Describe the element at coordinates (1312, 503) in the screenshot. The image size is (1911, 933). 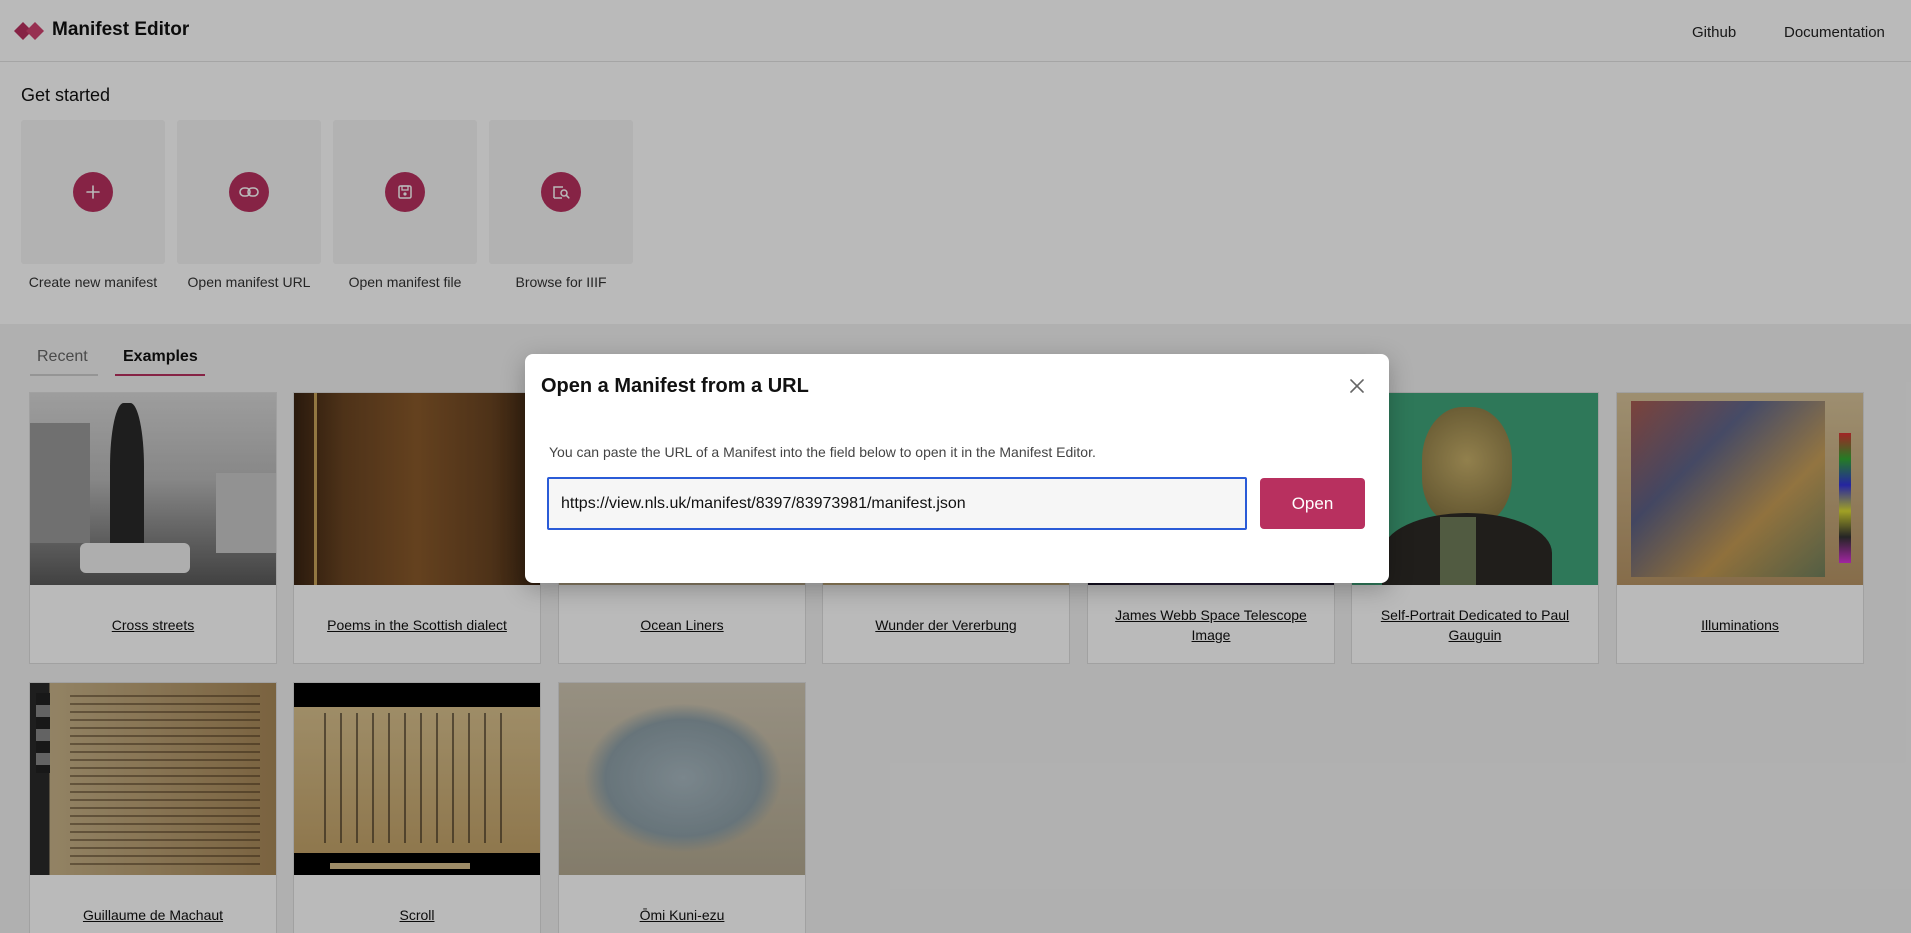
I see `open-button: Open` at that location.